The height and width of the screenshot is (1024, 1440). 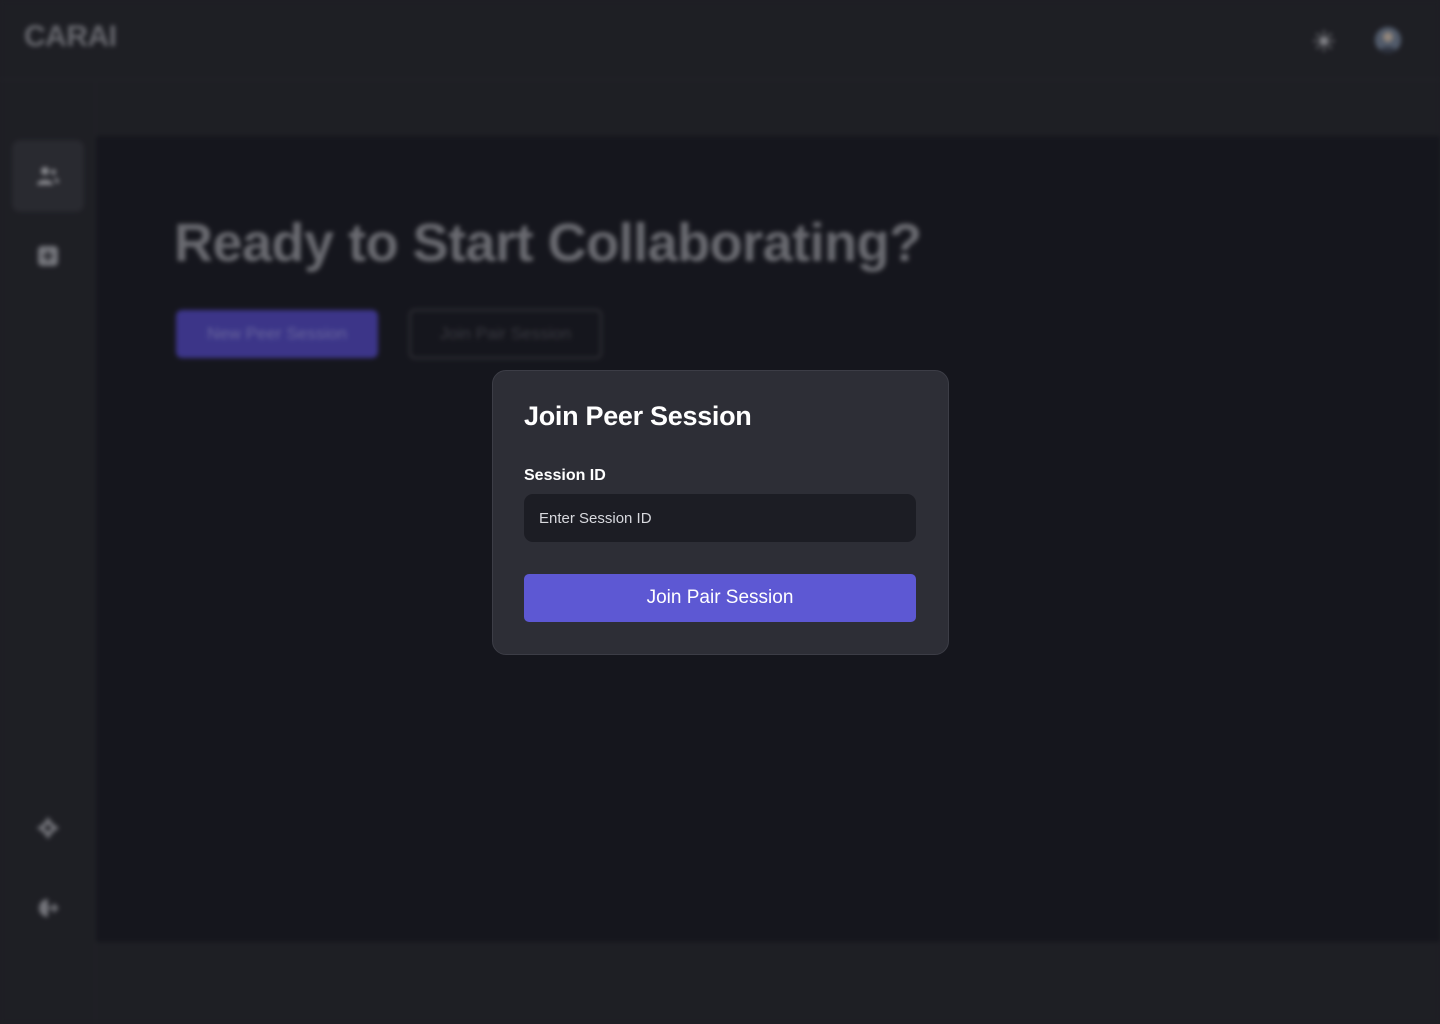 I want to click on session-id-input, so click(x=720, y=518).